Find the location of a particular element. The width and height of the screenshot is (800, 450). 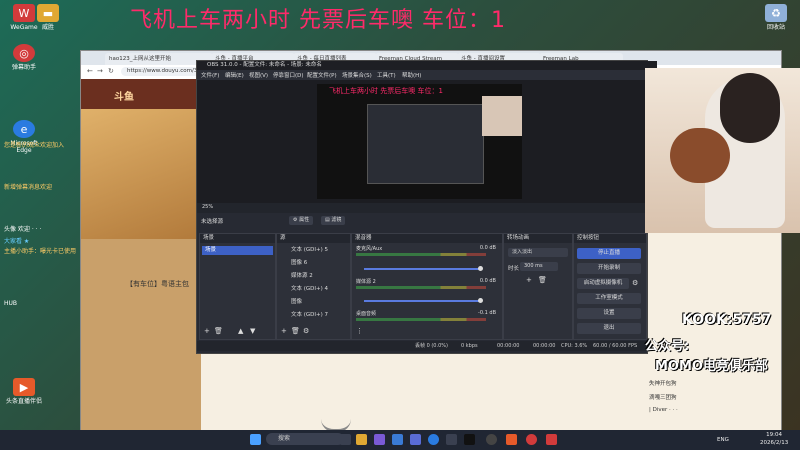

menu-item-tools: 工具(T) is located at coordinates (386, 75).